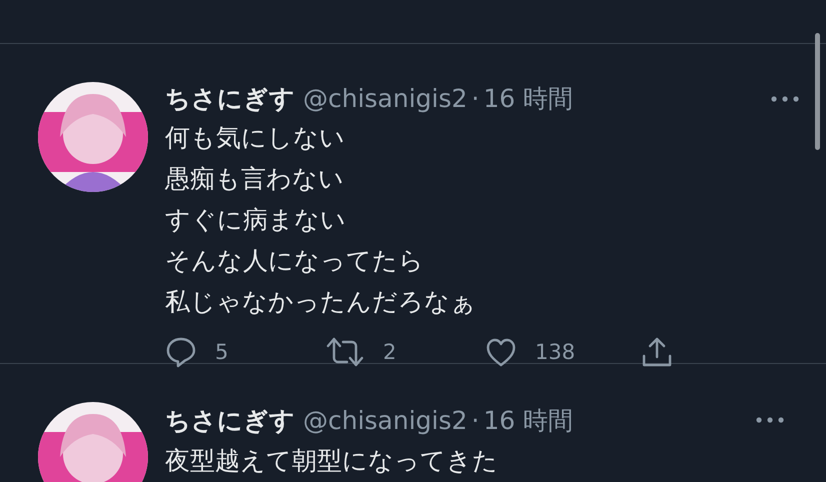 The height and width of the screenshot is (482, 826). What do you see at coordinates (221, 352) in the screenshot?
I see `action-count: 5` at bounding box center [221, 352].